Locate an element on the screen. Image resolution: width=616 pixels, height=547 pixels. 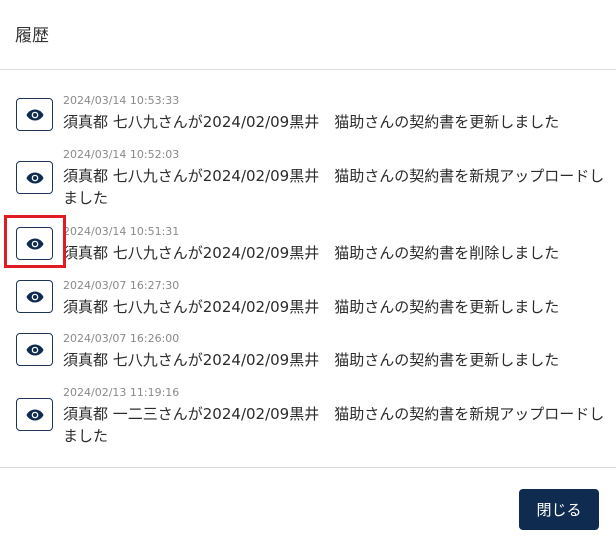
entry-timestamp: 2024/03/14 10:53:33 is located at coordinates (121, 100).